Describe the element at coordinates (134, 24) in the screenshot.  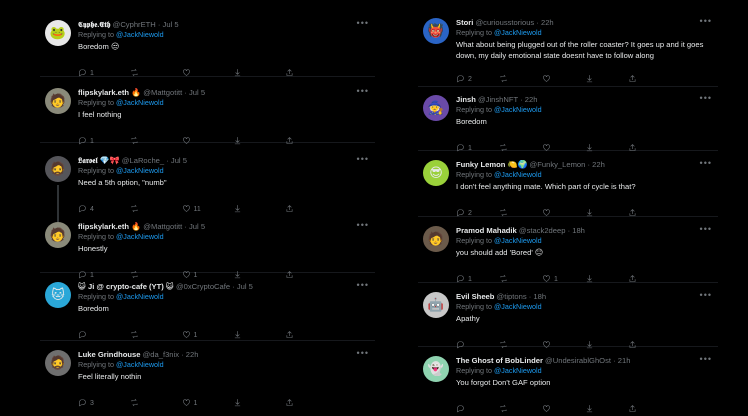
I see `user-handle: @CyphrETH` at that location.